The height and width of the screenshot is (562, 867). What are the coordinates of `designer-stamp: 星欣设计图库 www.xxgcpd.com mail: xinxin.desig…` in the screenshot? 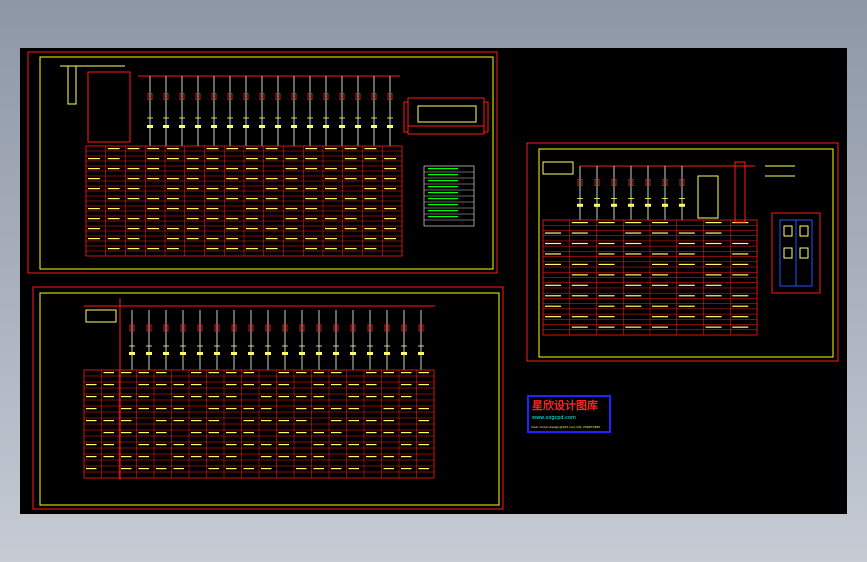 It's located at (569, 414).